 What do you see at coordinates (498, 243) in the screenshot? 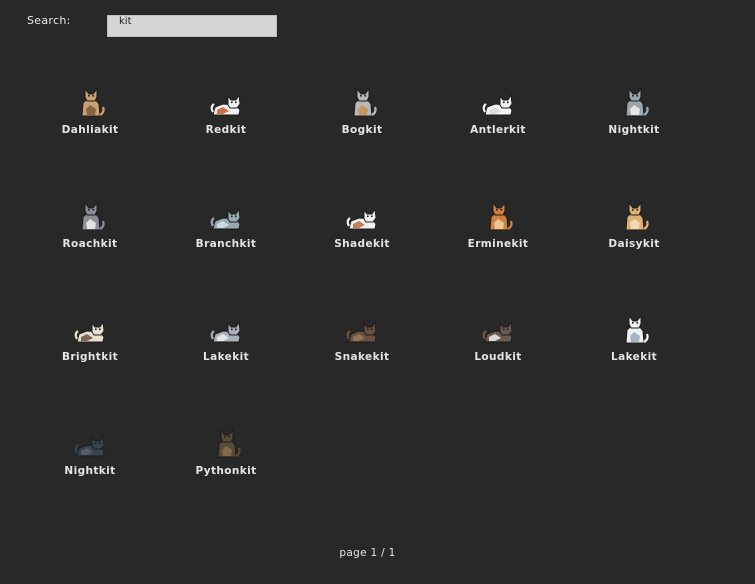
I see `cat-name: Erminekit` at bounding box center [498, 243].